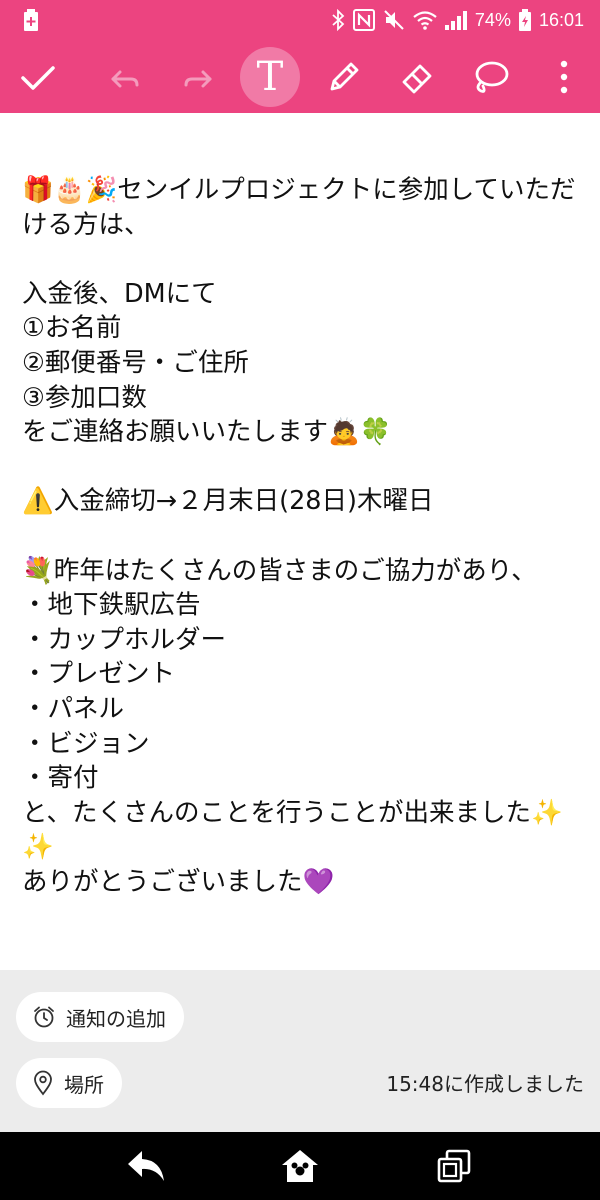 The height and width of the screenshot is (1200, 600). I want to click on back-icon, so click(146, 1166).